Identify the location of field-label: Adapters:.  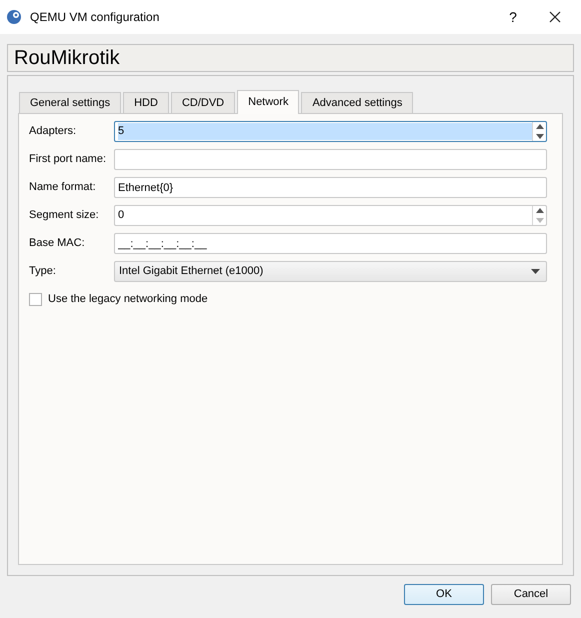
(53, 132).